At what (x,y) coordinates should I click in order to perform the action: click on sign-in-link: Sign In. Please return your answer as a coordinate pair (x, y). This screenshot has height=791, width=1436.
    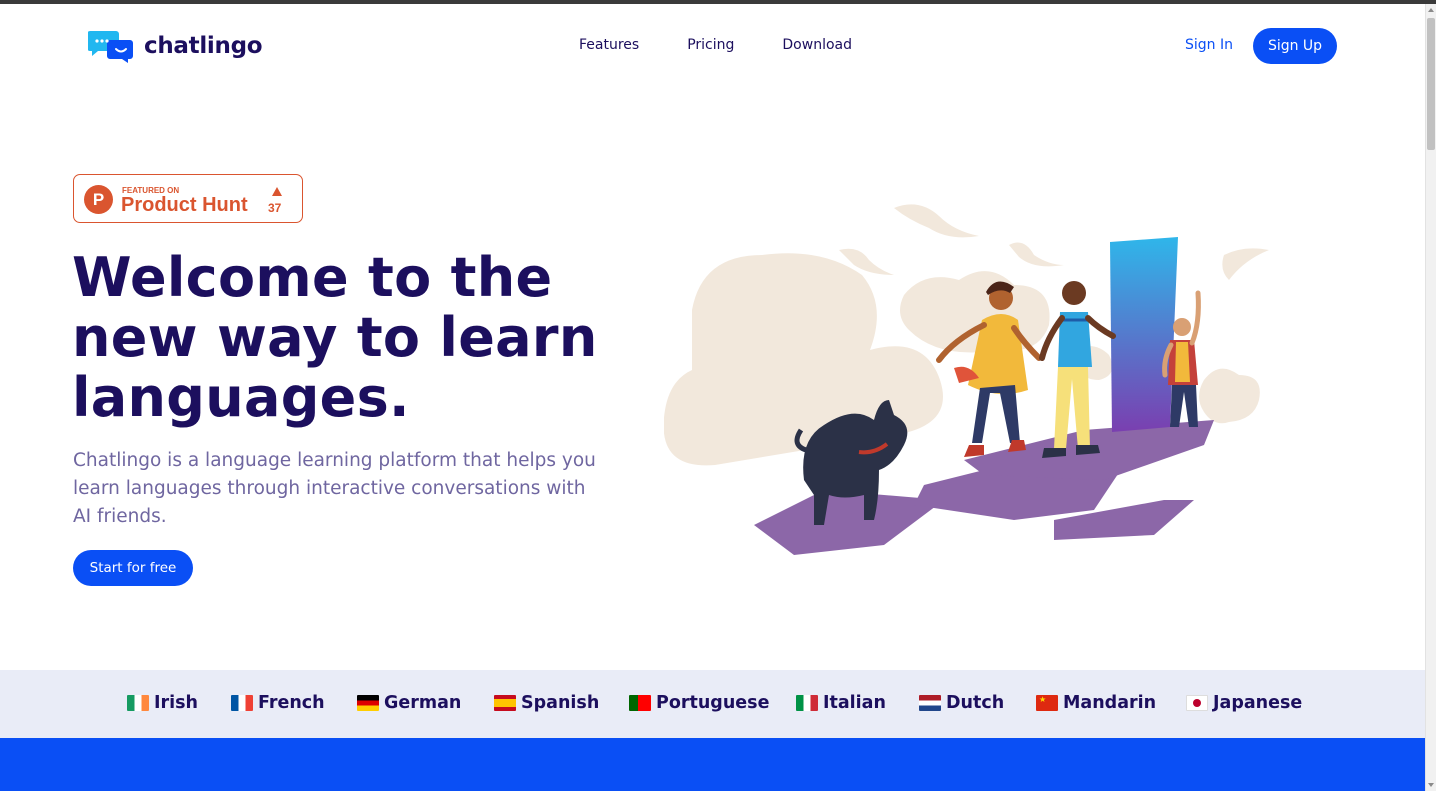
    Looking at the image, I should click on (1209, 45).